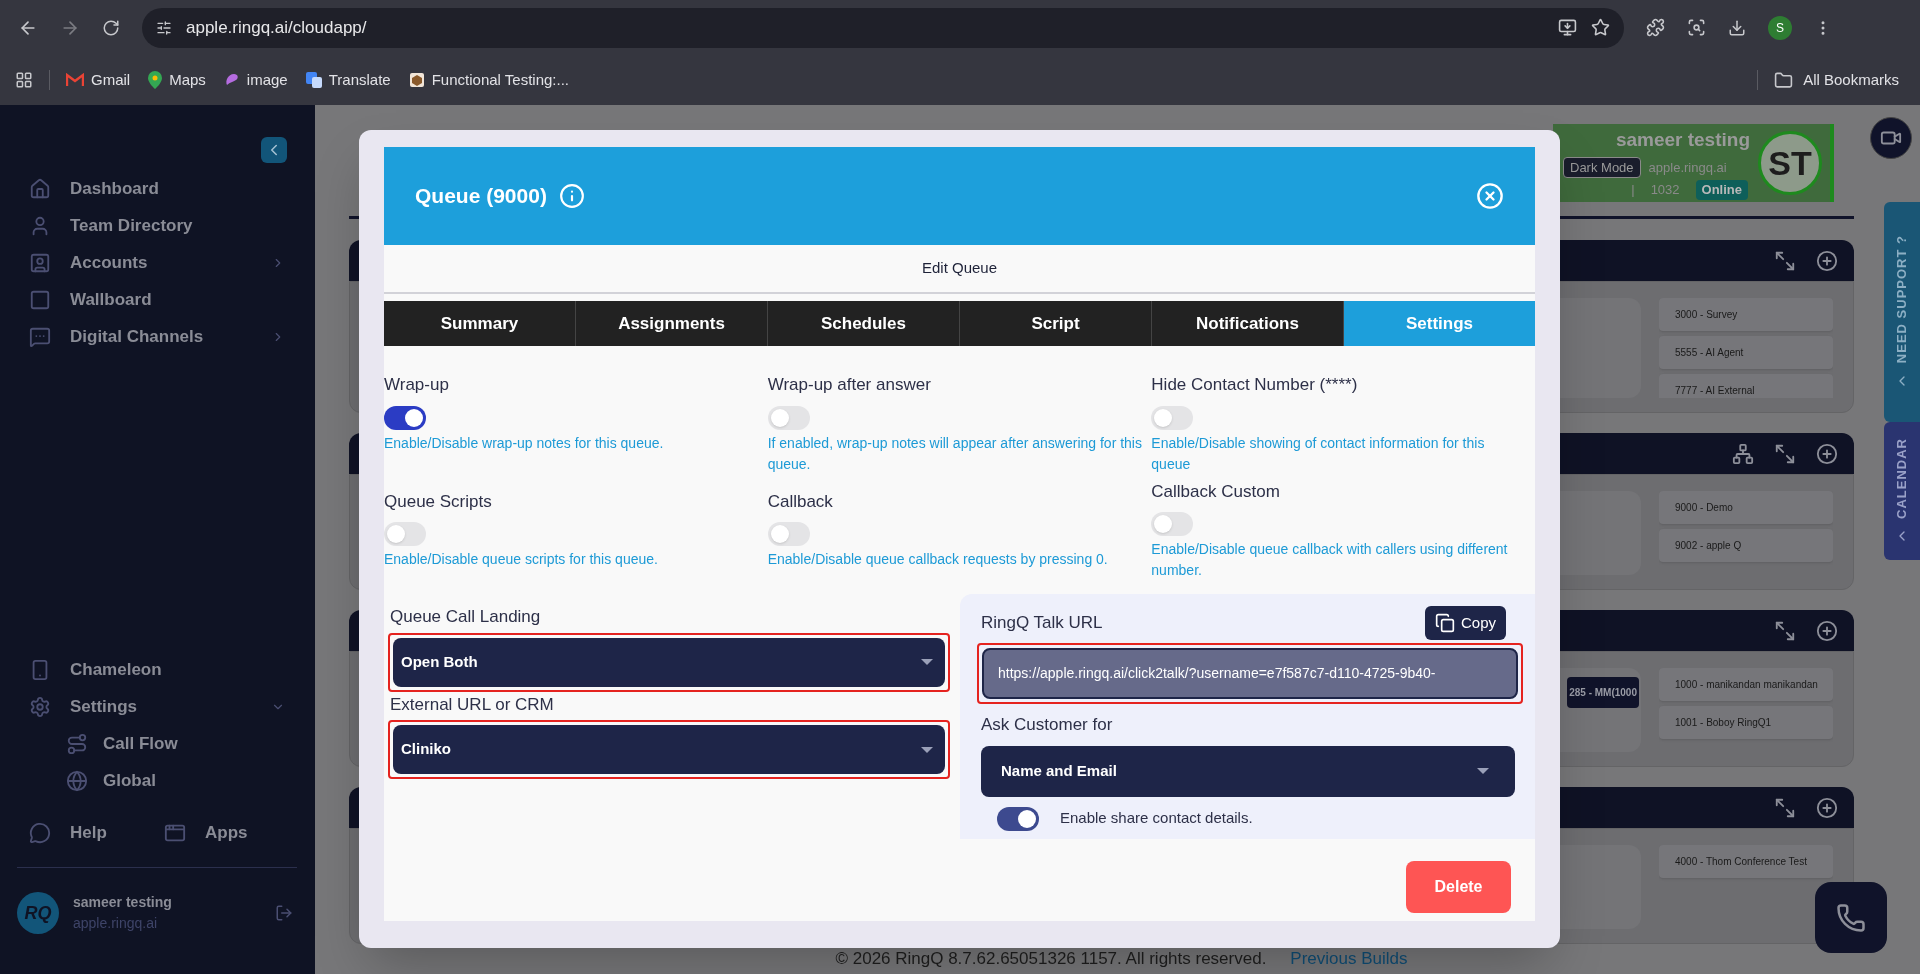 This screenshot has height=974, width=1920. What do you see at coordinates (75, 80) in the screenshot?
I see `mail-icon` at bounding box center [75, 80].